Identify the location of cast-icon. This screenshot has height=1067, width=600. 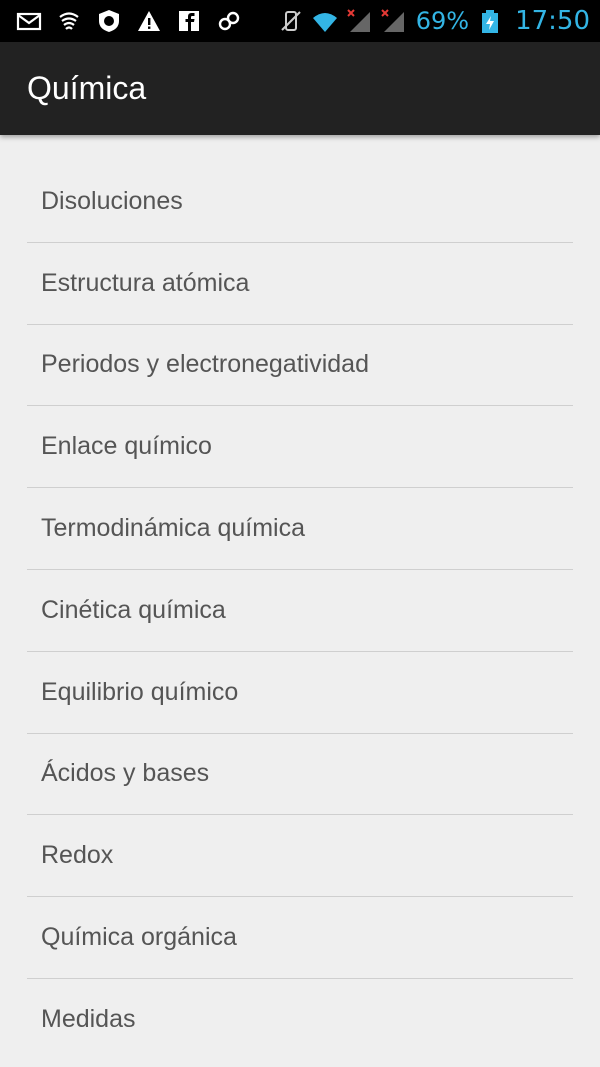
(69, 21).